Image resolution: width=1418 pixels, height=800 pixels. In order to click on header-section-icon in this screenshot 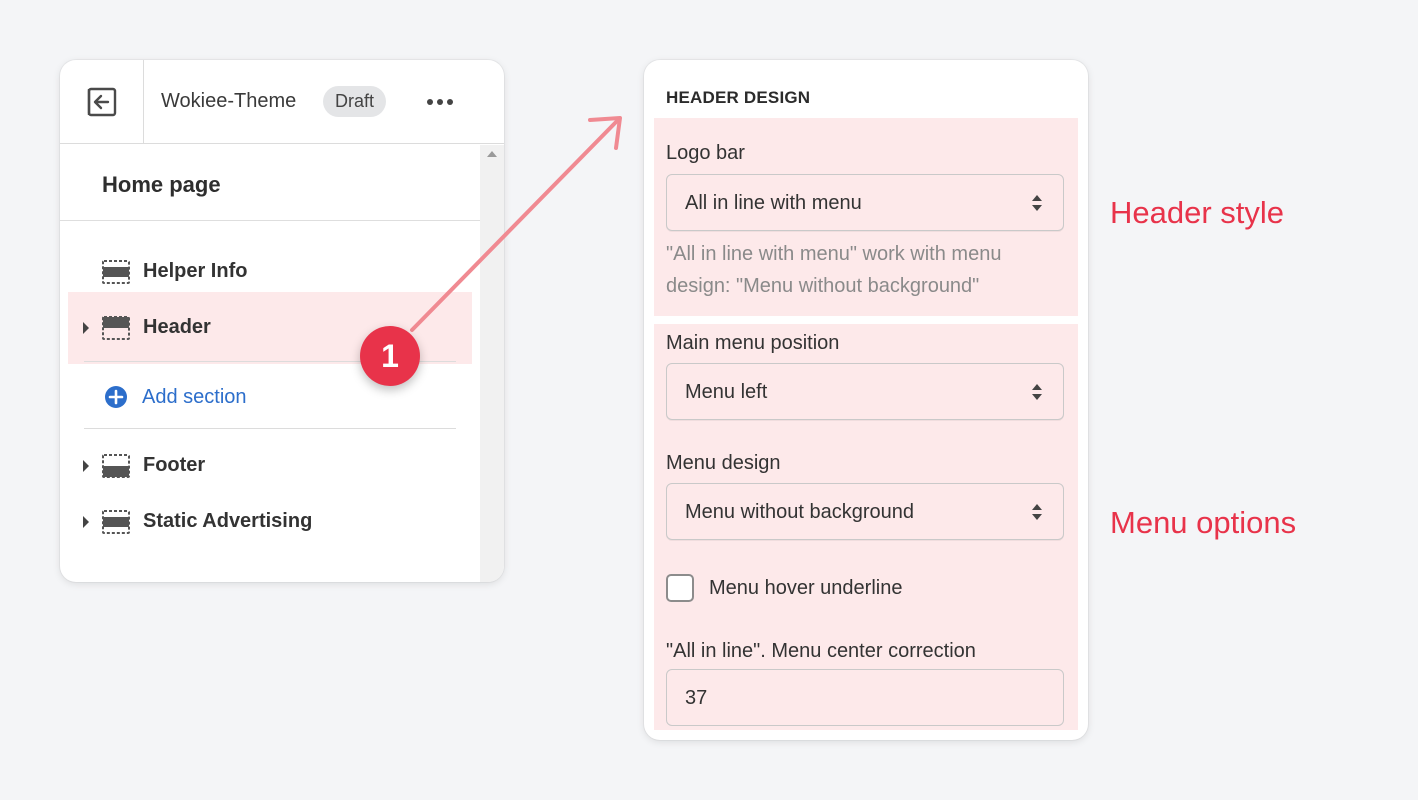, I will do `click(116, 328)`.